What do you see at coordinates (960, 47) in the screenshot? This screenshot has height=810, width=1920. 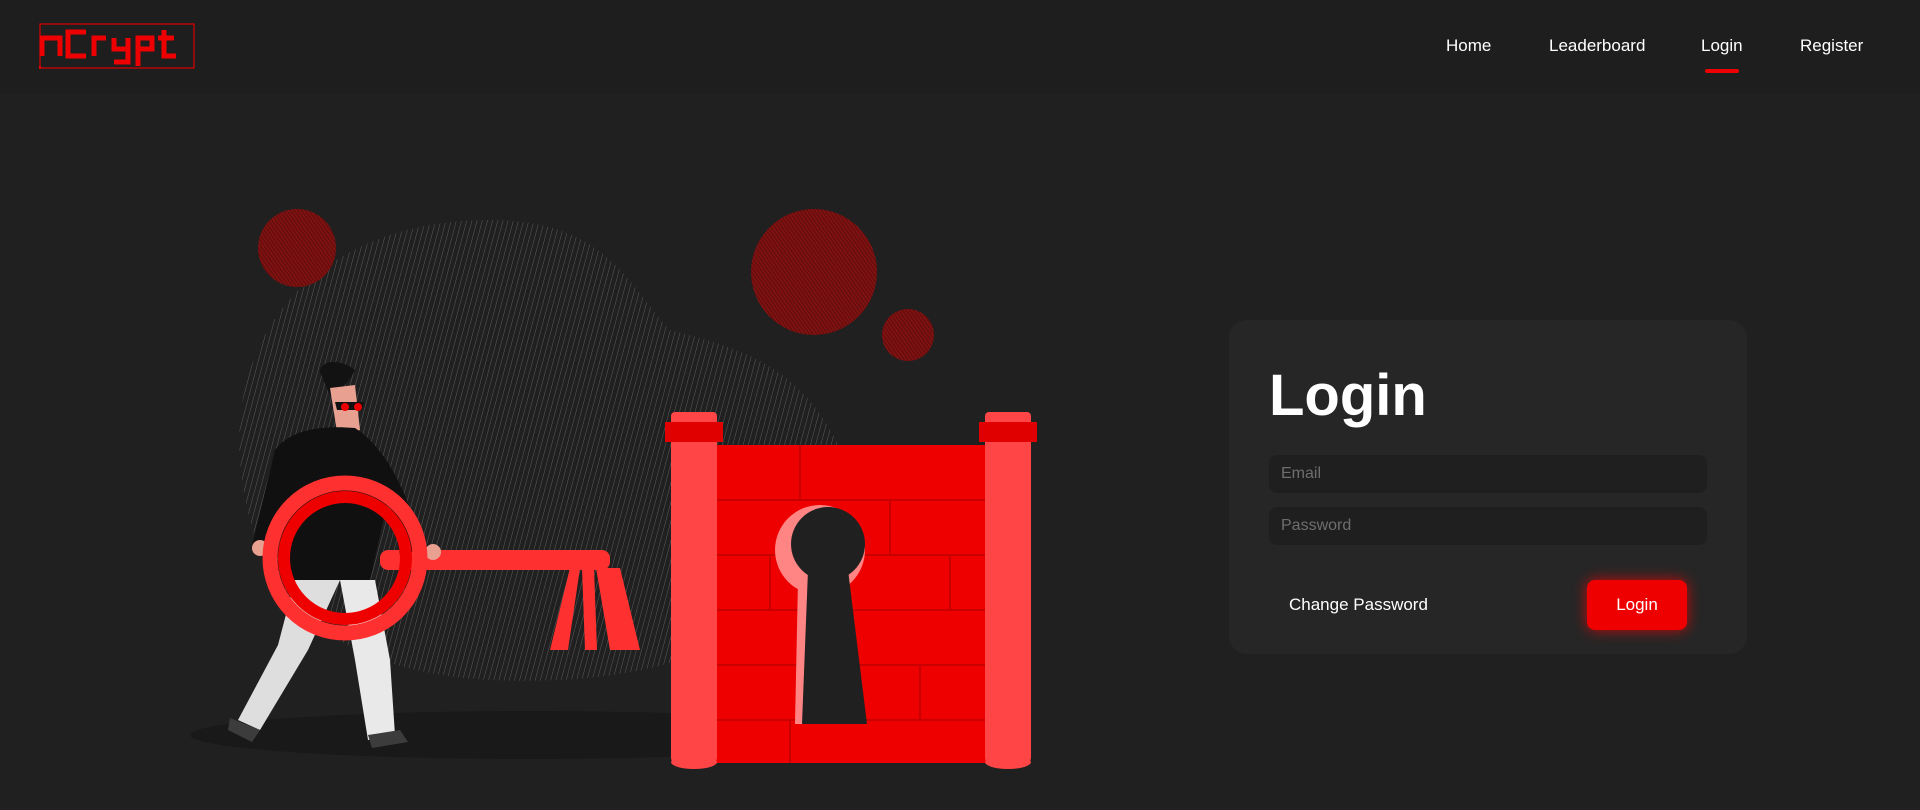 I see `top-navbar: Home Leaderboard Login Register` at bounding box center [960, 47].